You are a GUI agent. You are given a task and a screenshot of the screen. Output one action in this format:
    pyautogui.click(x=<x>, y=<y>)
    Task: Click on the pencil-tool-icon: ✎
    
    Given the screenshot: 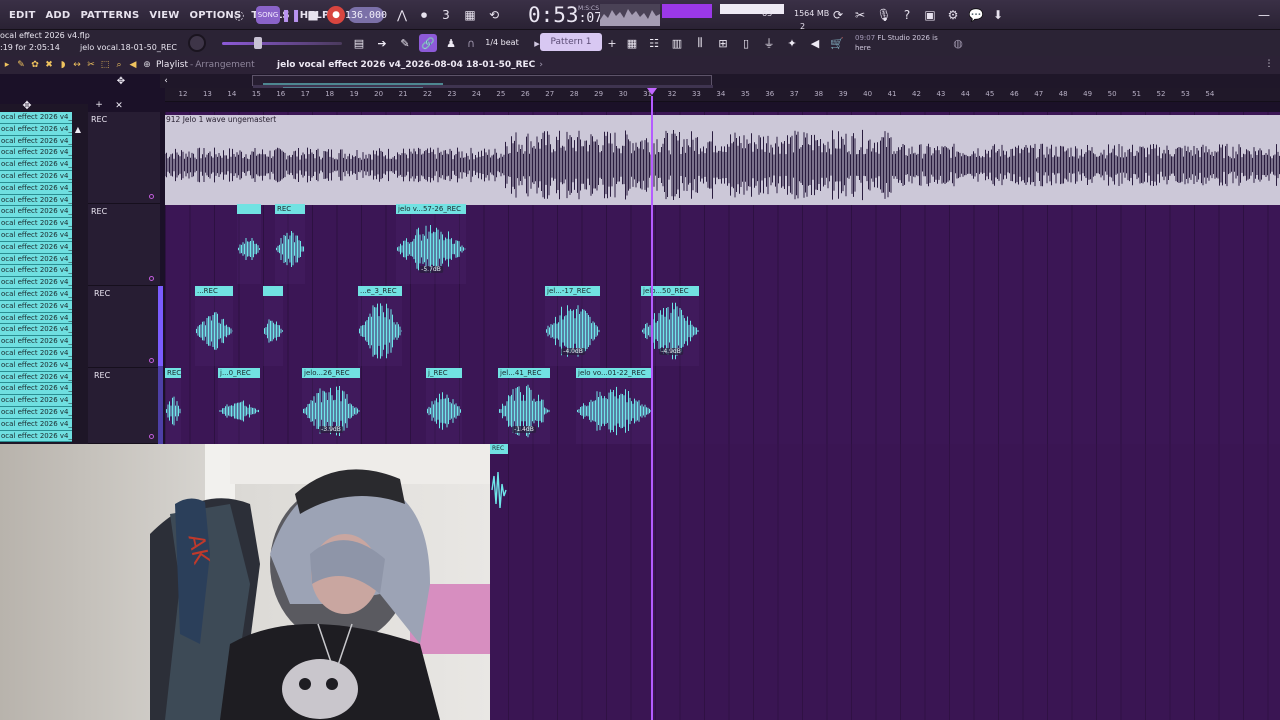 What is the action you would take?
    pyautogui.click(x=21, y=65)
    